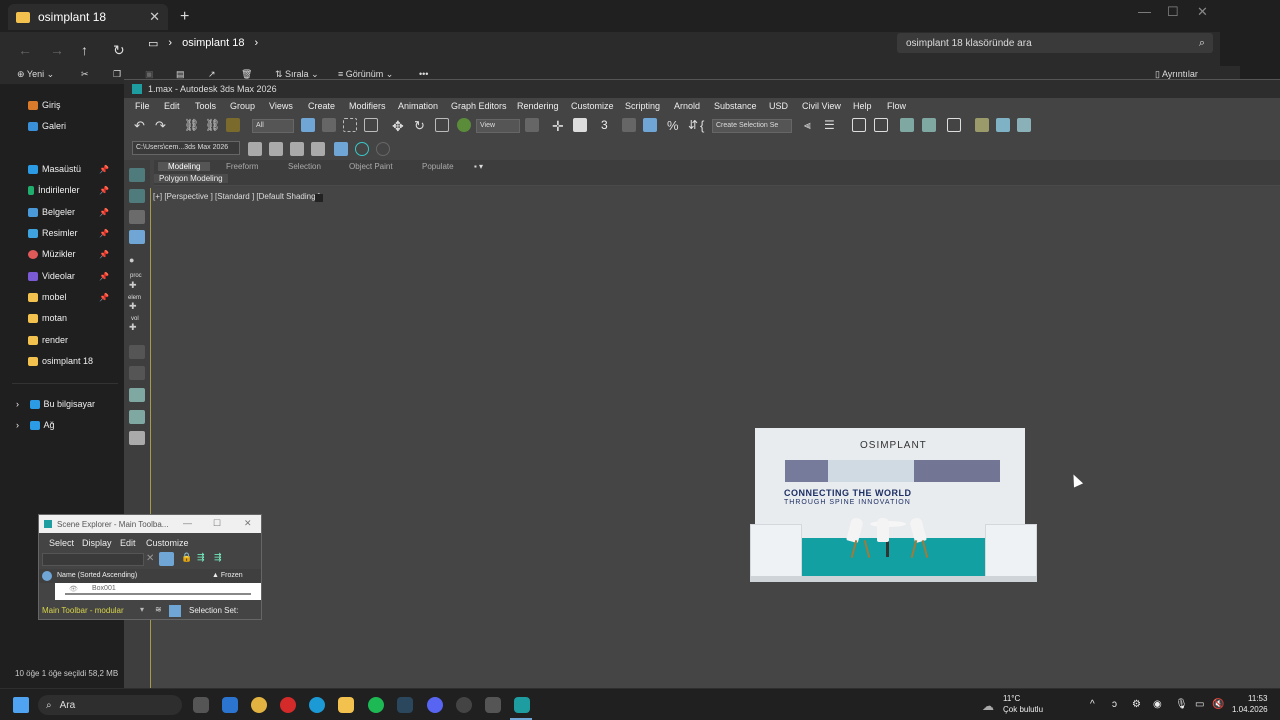 This screenshot has width=1280, height=720. I want to click on close-icon: ✕, so click(248, 523).